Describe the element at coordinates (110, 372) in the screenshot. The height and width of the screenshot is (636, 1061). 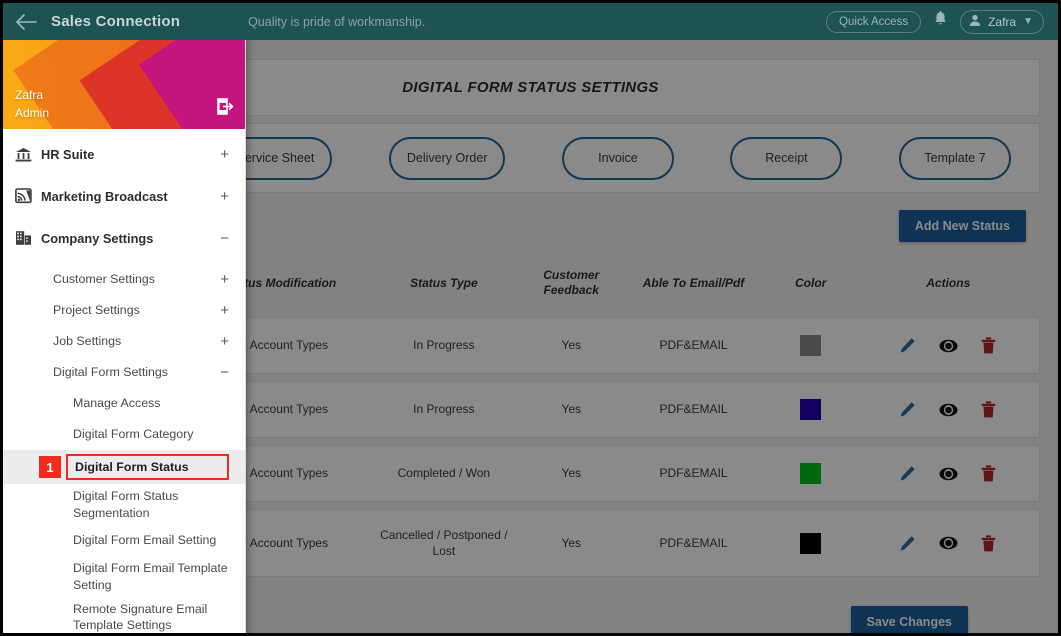
I see `nav-label: Digital Form Settings` at that location.